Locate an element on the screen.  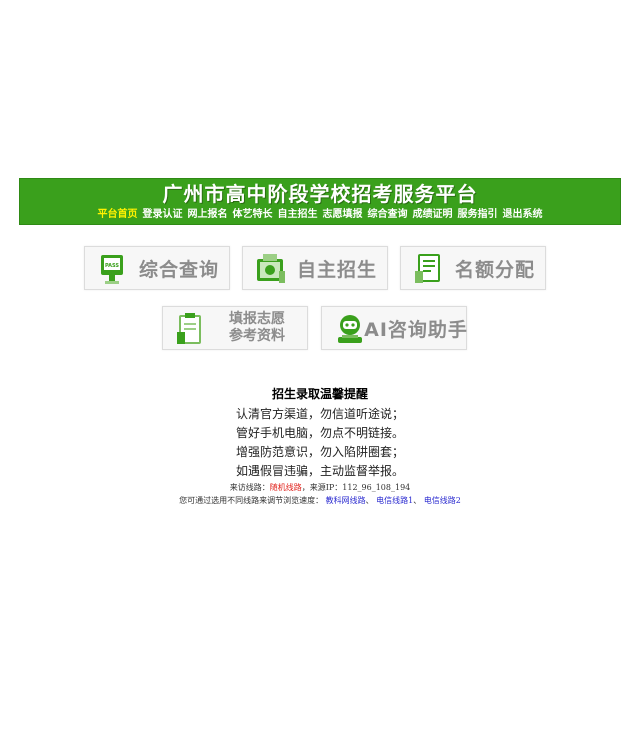
tile-self-enrollment-label: 自主招生 is located at coordinates (336, 269).